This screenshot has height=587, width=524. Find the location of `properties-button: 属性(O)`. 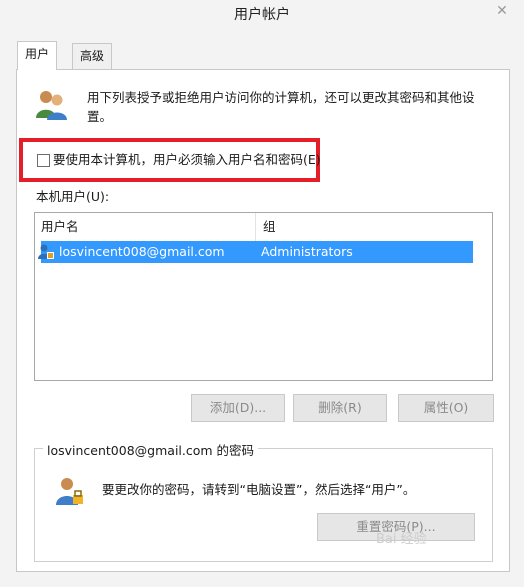

properties-button: 属性(O) is located at coordinates (446, 408).